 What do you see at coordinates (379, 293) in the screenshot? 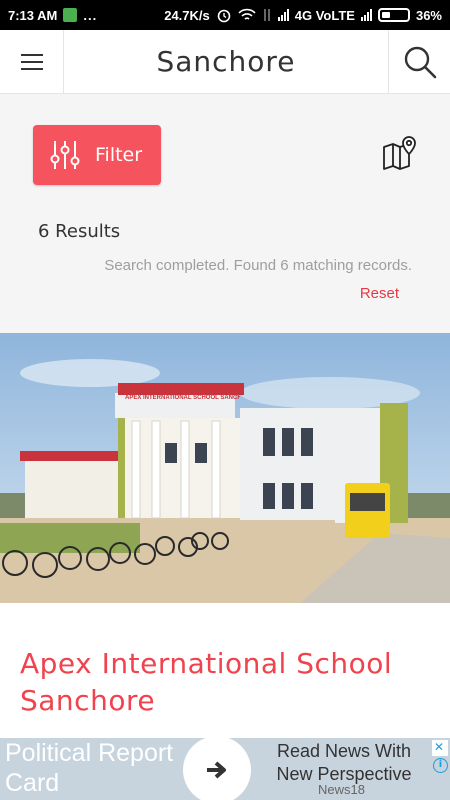
I see `reset-link: Reset` at bounding box center [379, 293].